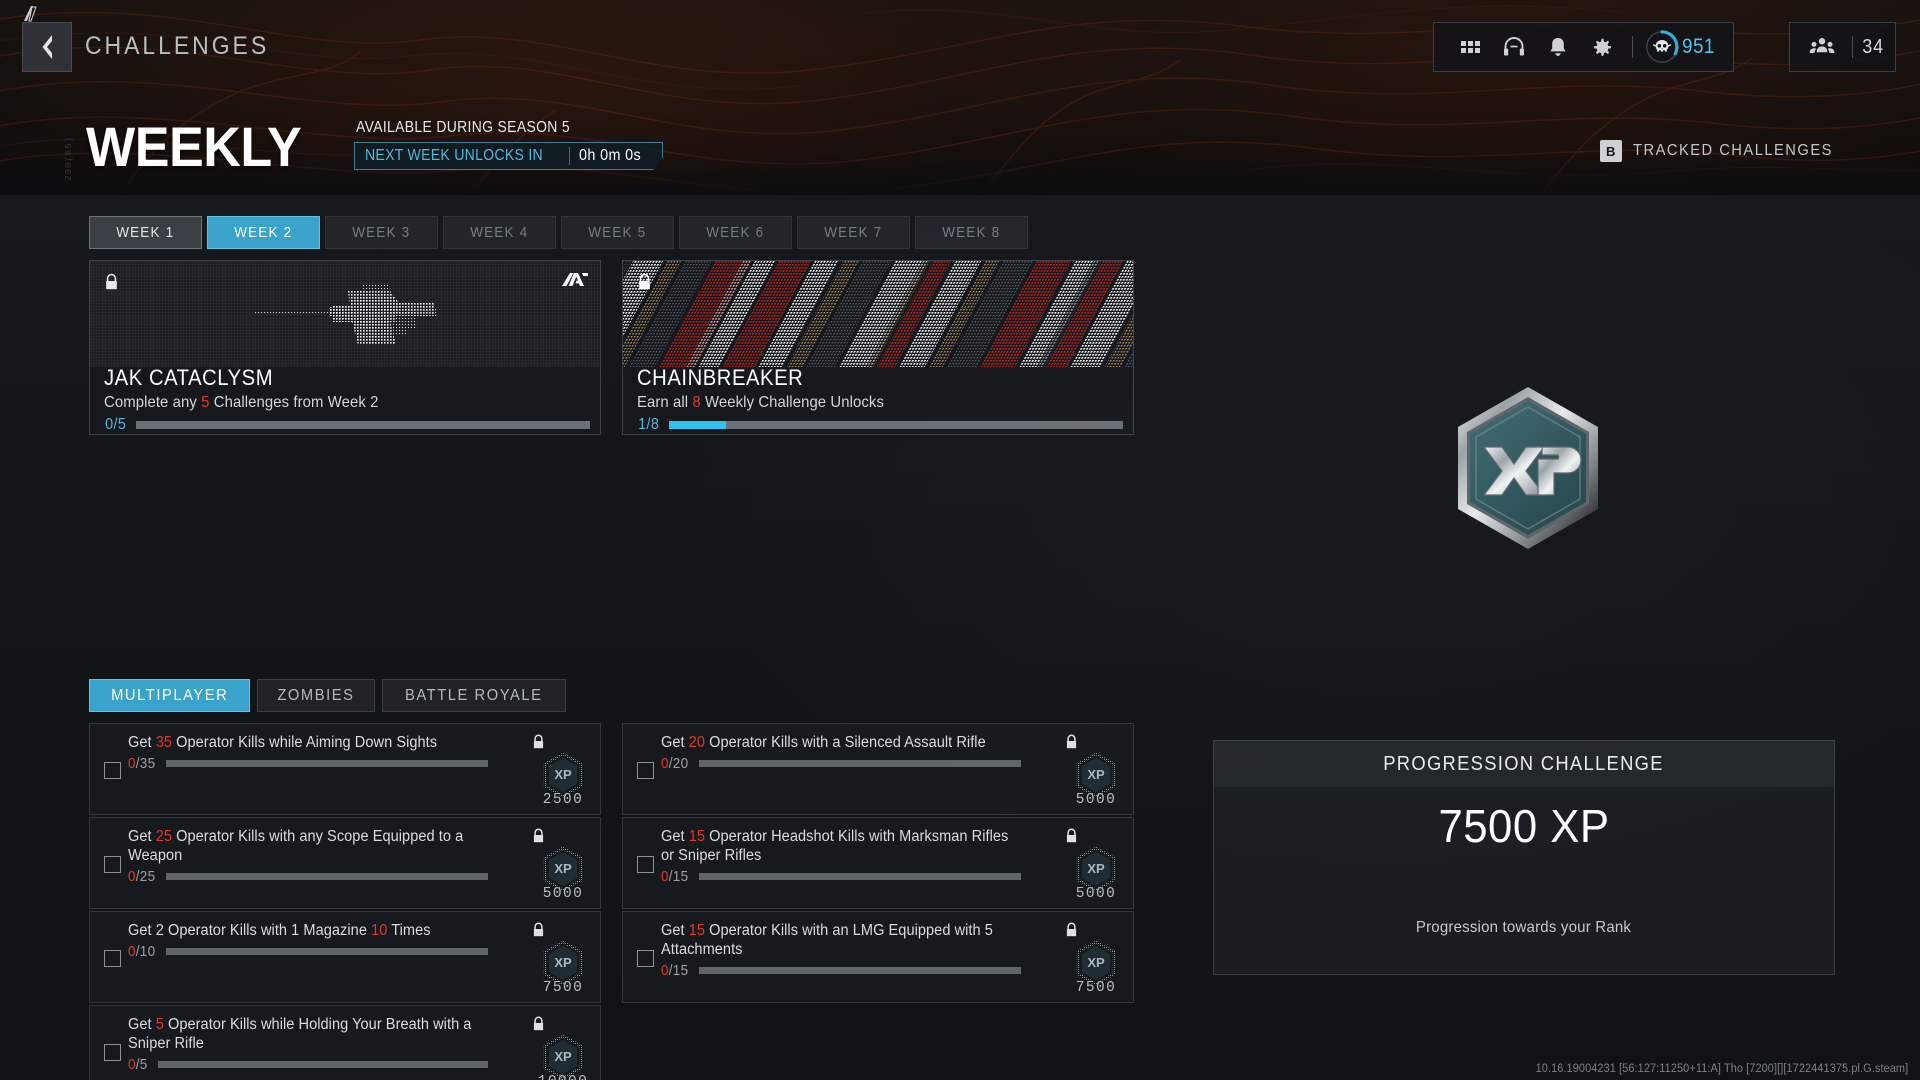  I want to click on week-tab-2: WEEK 2, so click(263, 232).